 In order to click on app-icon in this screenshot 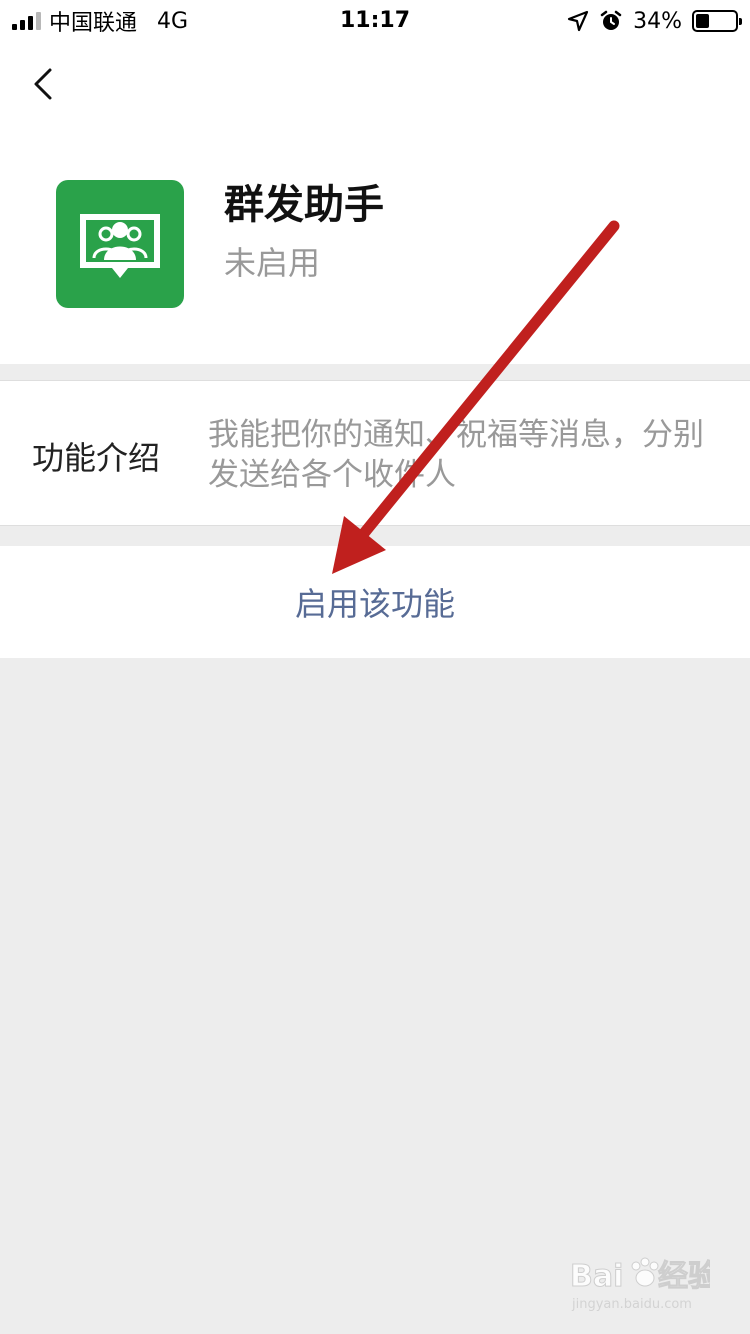, I will do `click(120, 244)`.